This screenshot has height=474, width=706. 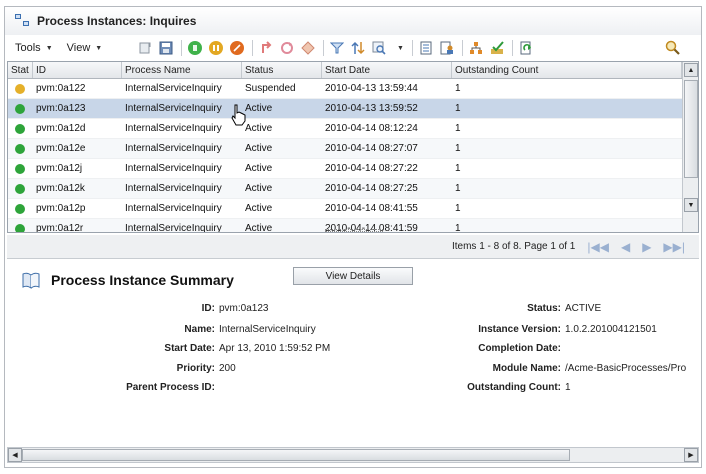 I want to click on cell-start-date: 2010-04-14 08:27:07, so click(x=371, y=148).